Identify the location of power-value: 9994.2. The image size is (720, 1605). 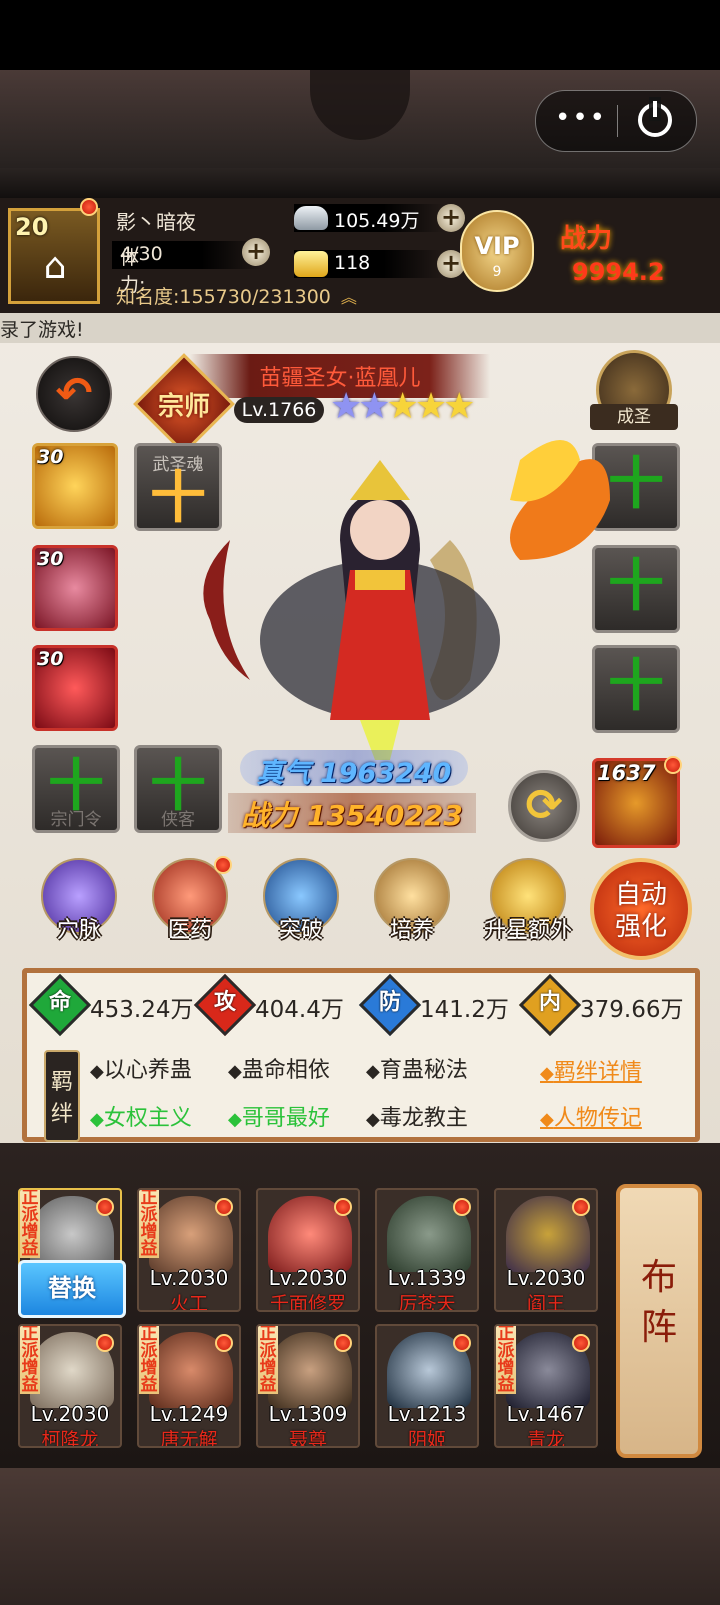
(618, 272).